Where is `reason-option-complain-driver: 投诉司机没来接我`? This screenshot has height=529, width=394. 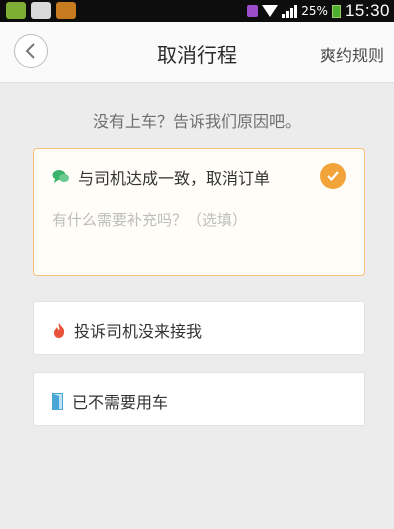 reason-option-complain-driver: 投诉司机没来接我 is located at coordinates (199, 328).